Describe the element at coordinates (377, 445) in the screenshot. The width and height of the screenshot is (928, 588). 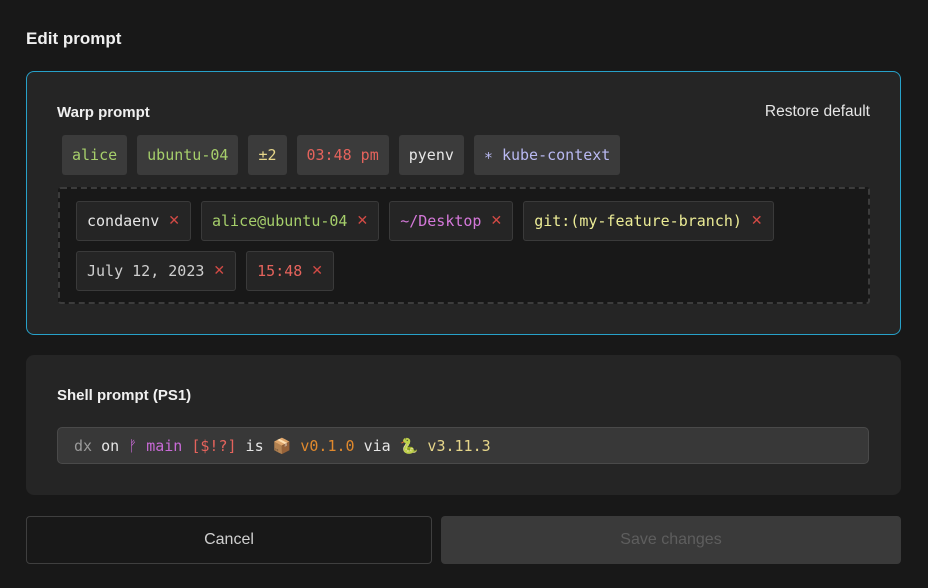
I see `ps1-text: via` at that location.